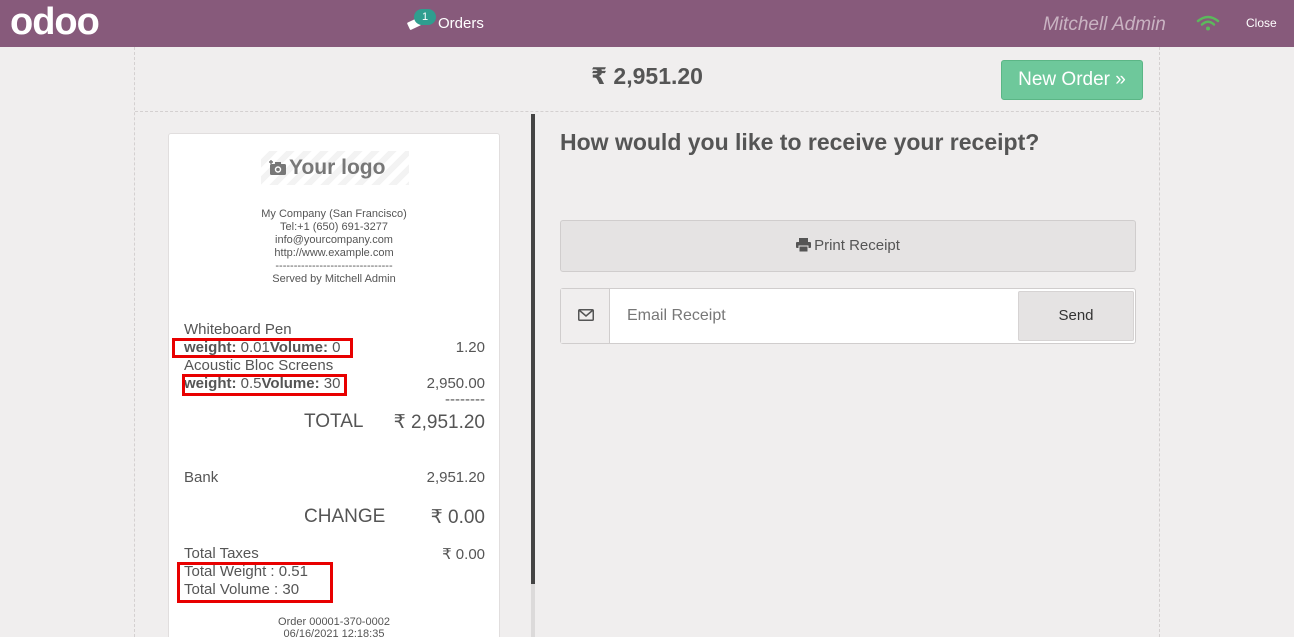  I want to click on panel-divider-lower, so click(533, 610).